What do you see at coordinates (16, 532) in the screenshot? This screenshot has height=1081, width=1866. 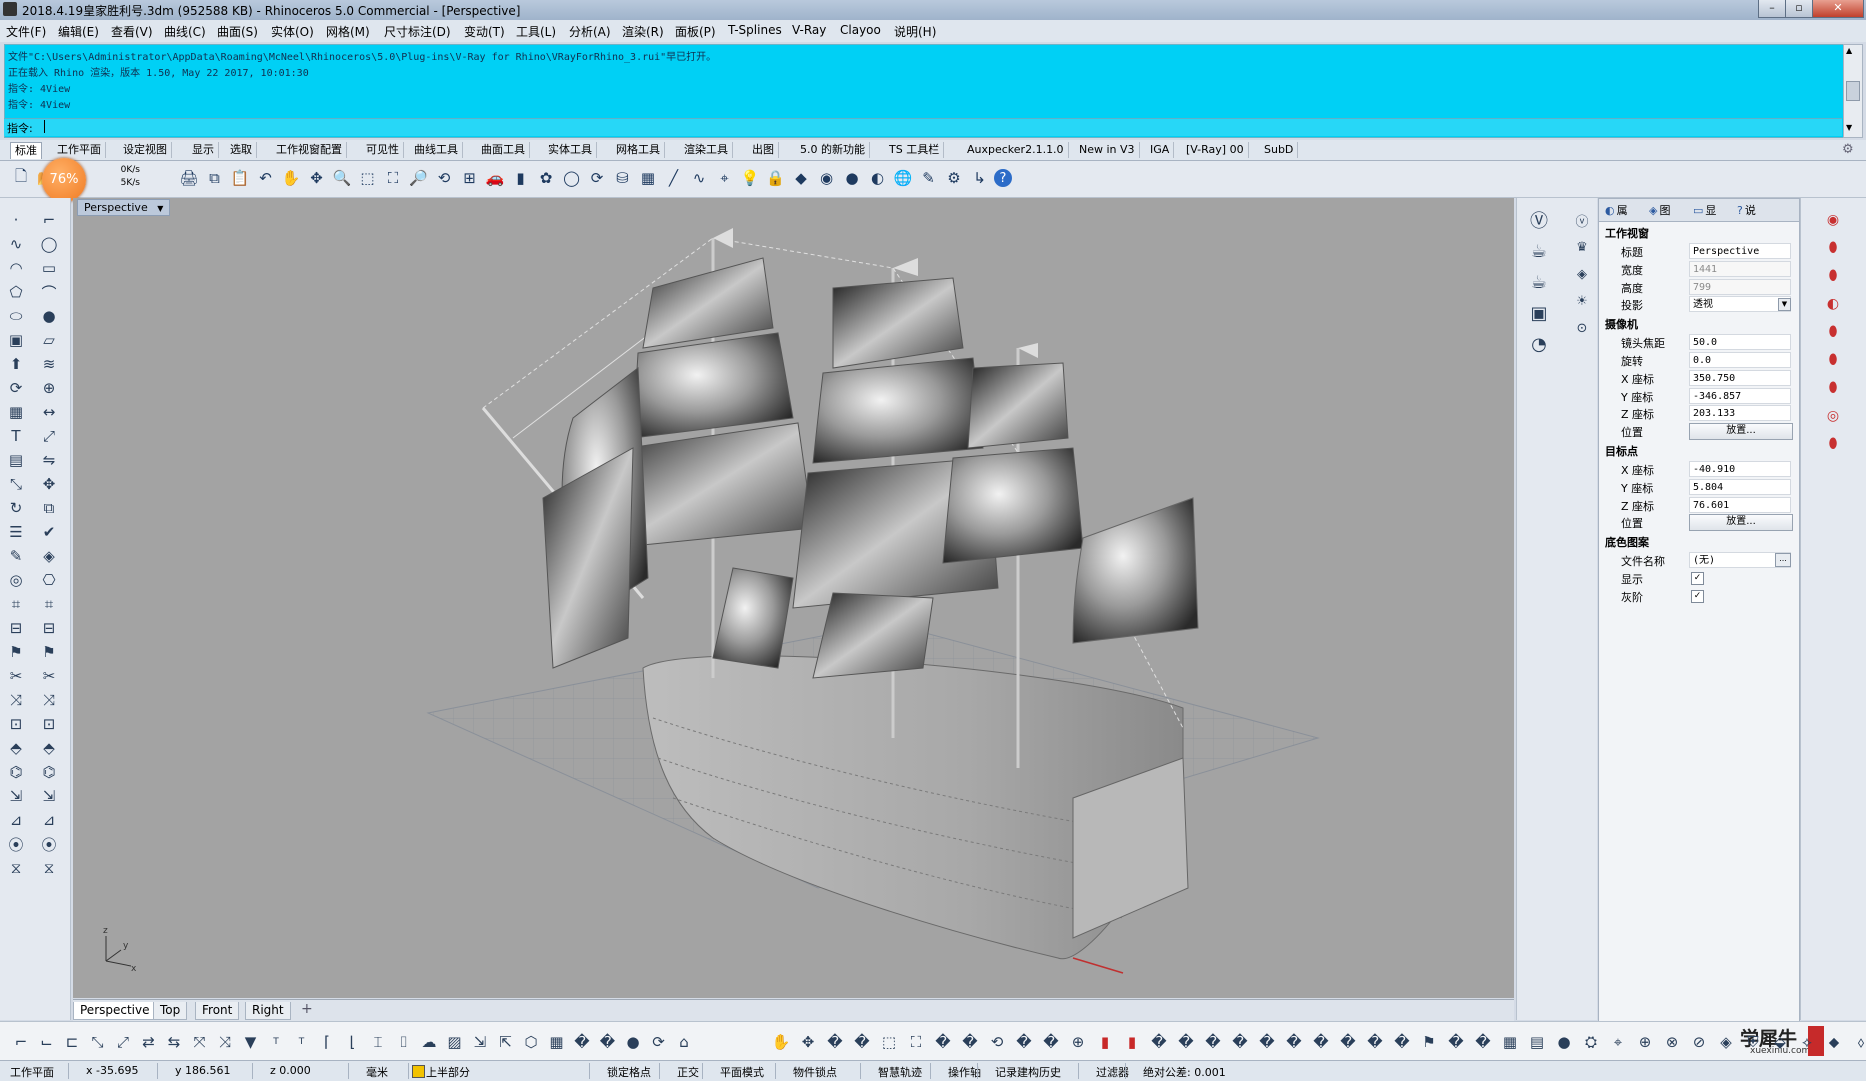 I see `layer-icon: ☰` at bounding box center [16, 532].